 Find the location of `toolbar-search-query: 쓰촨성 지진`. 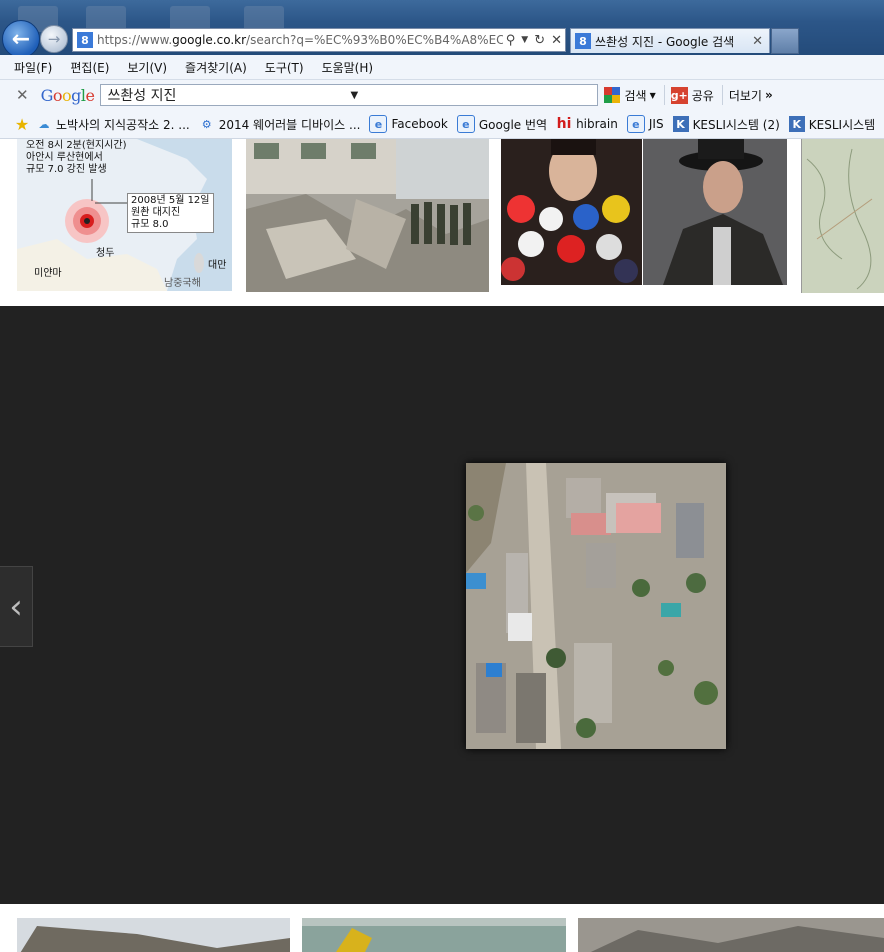

toolbar-search-query: 쓰촨성 지진 is located at coordinates (142, 96).